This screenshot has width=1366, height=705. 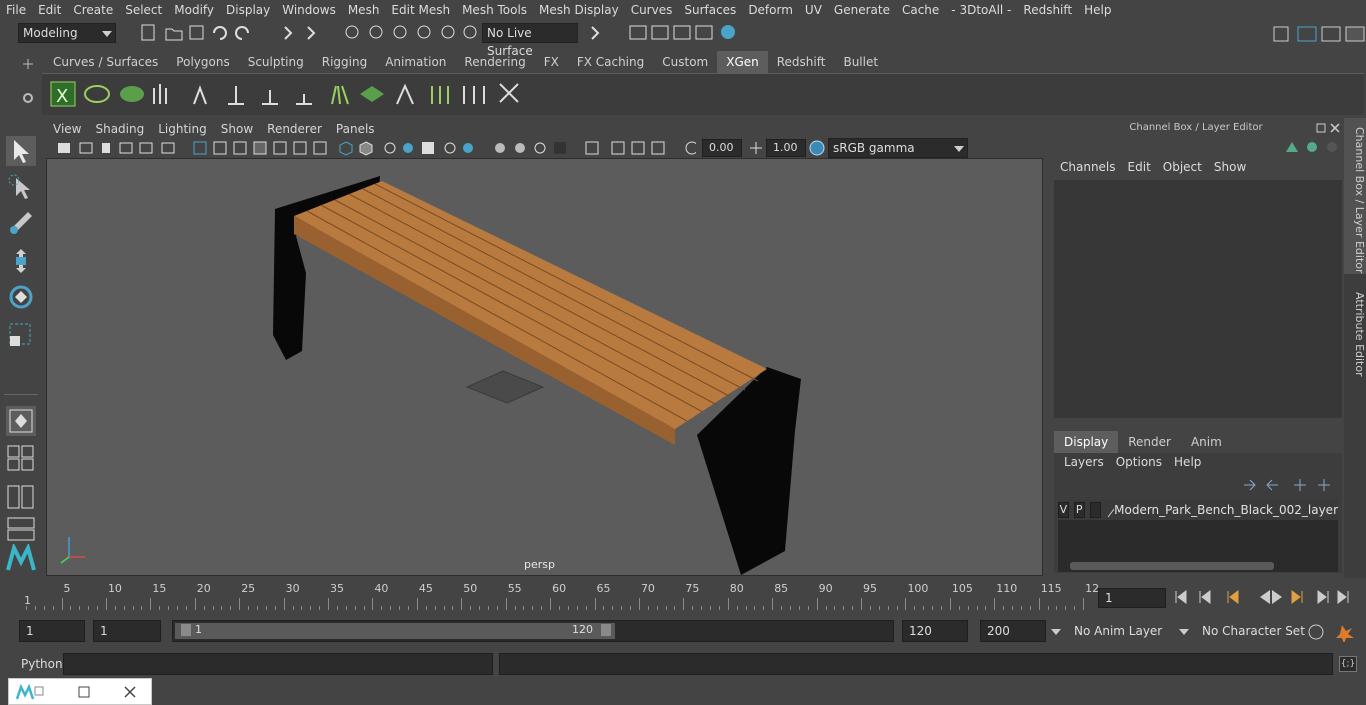 What do you see at coordinates (710, 10) in the screenshot?
I see `menu-surfaces: Surfaces` at bounding box center [710, 10].